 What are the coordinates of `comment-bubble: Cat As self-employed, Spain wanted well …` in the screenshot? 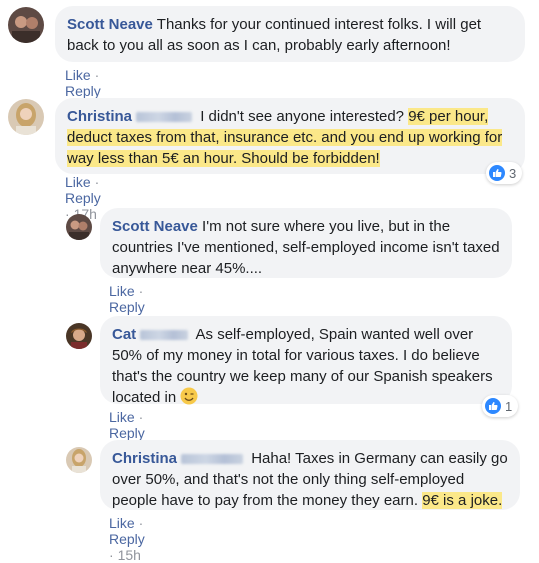 It's located at (306, 361).